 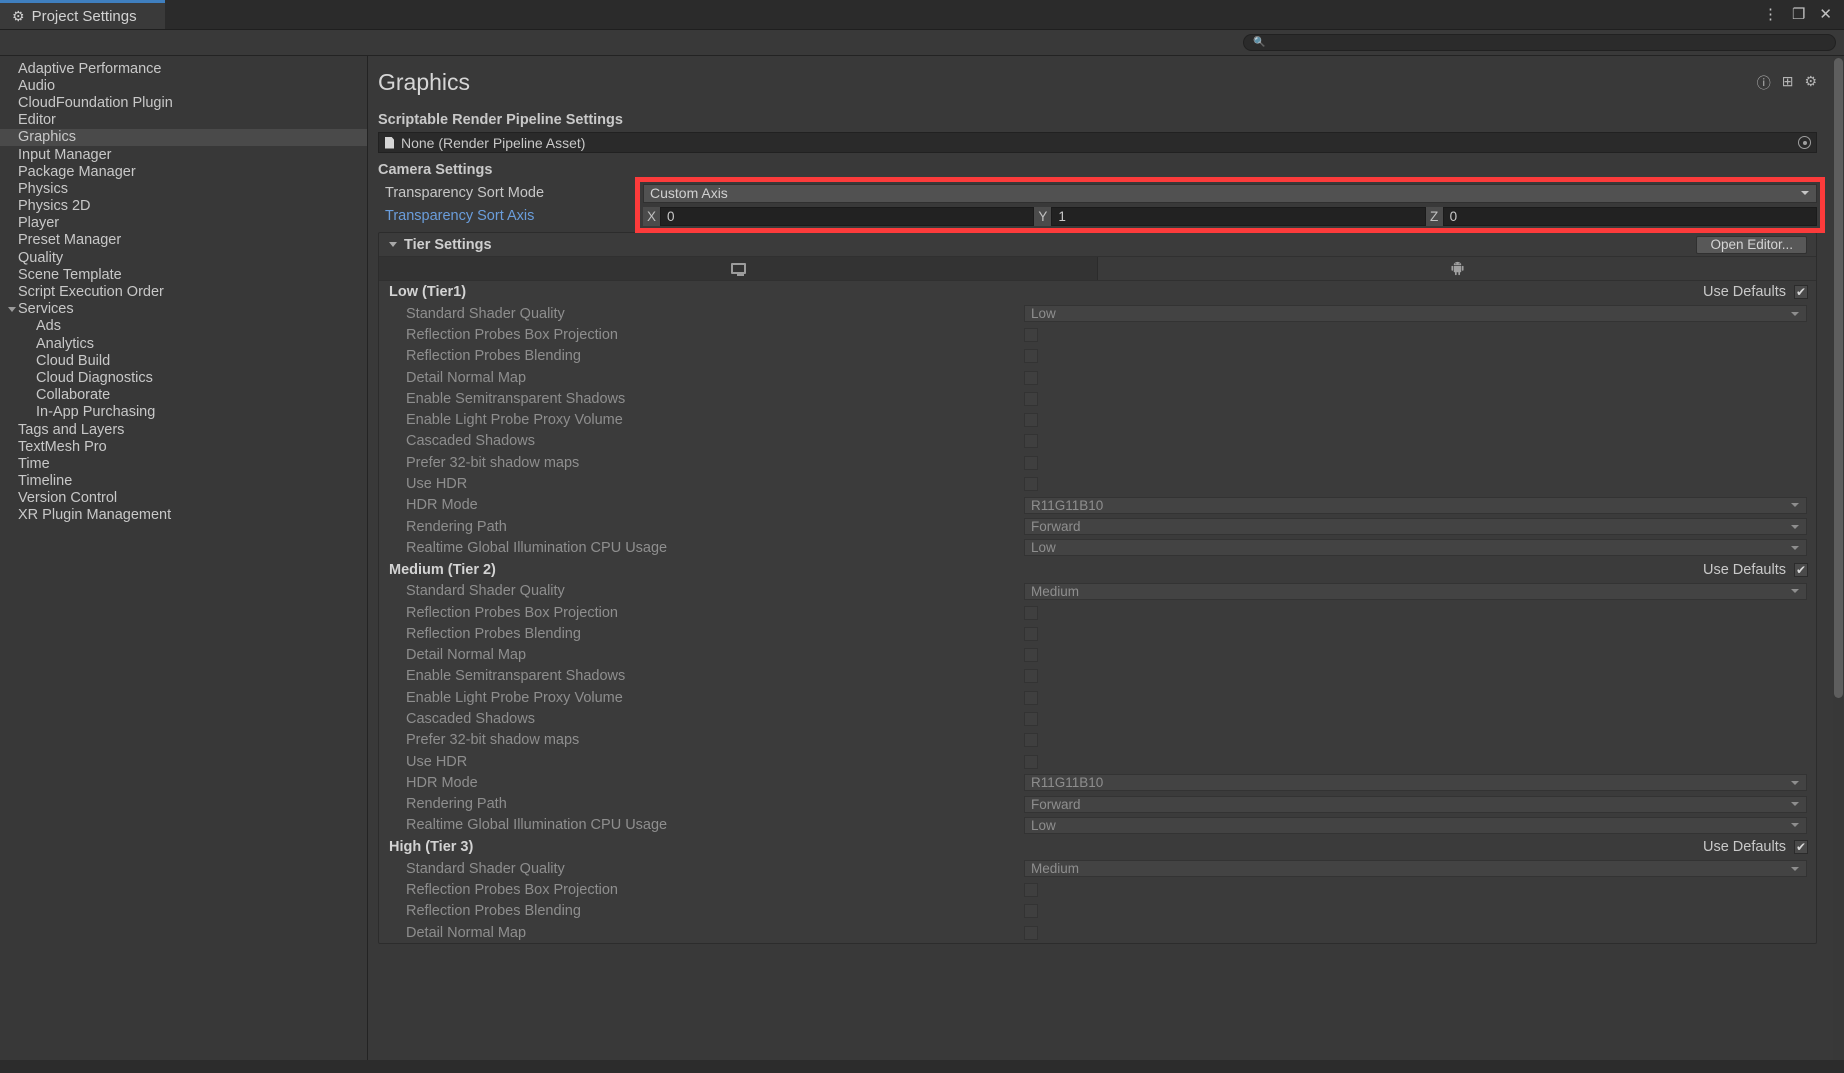 I want to click on sidebar-item-version-control: Version Control, so click(x=183, y=498).